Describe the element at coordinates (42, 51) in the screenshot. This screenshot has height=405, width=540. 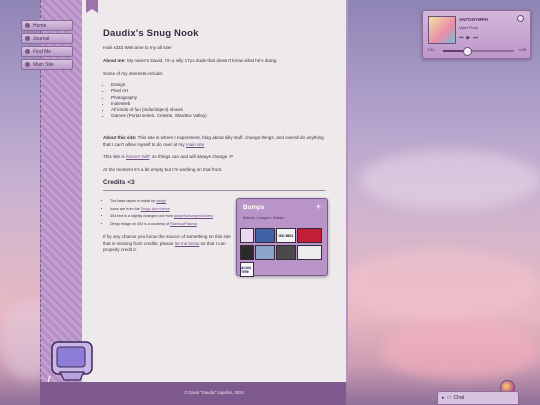
I see `nav-item-label: Find Me` at that location.